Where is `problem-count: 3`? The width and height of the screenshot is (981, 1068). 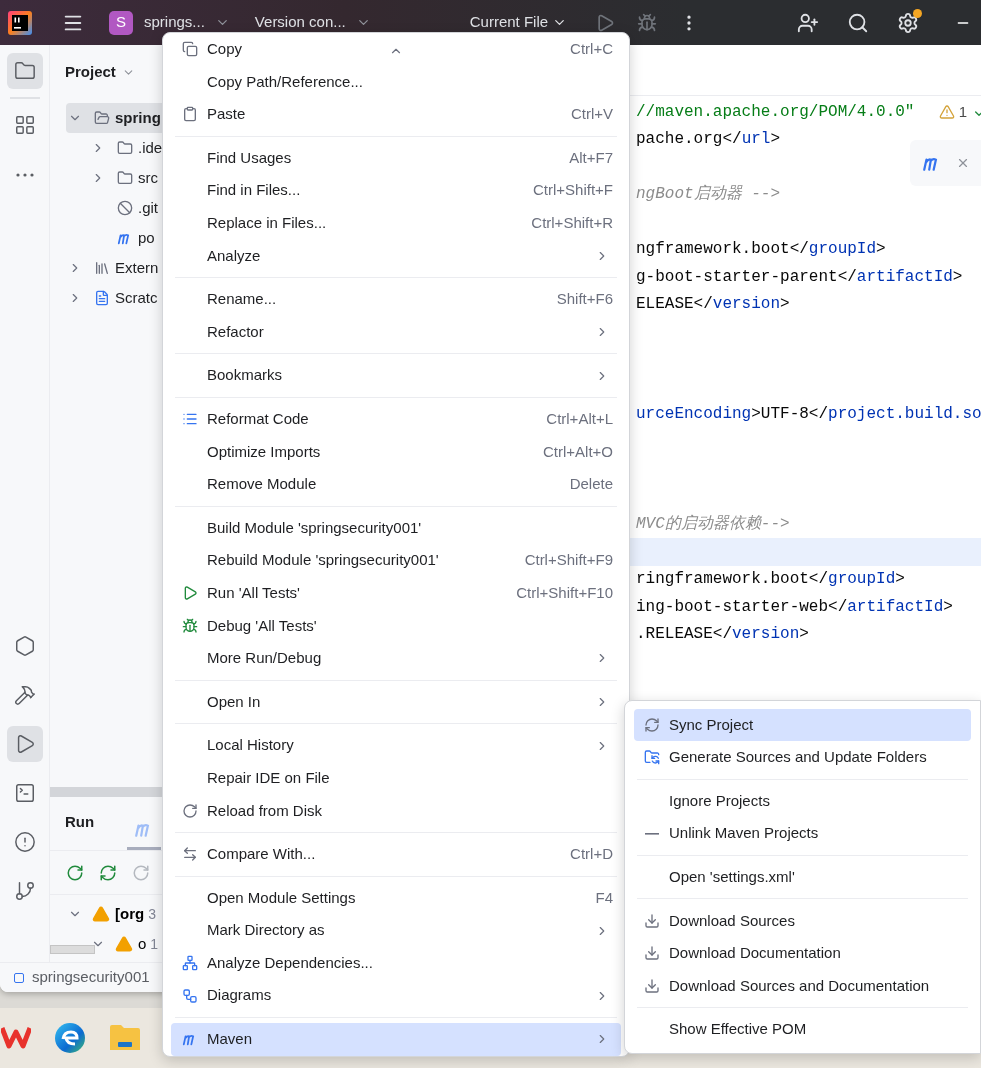 problem-count: 3 is located at coordinates (152, 914).